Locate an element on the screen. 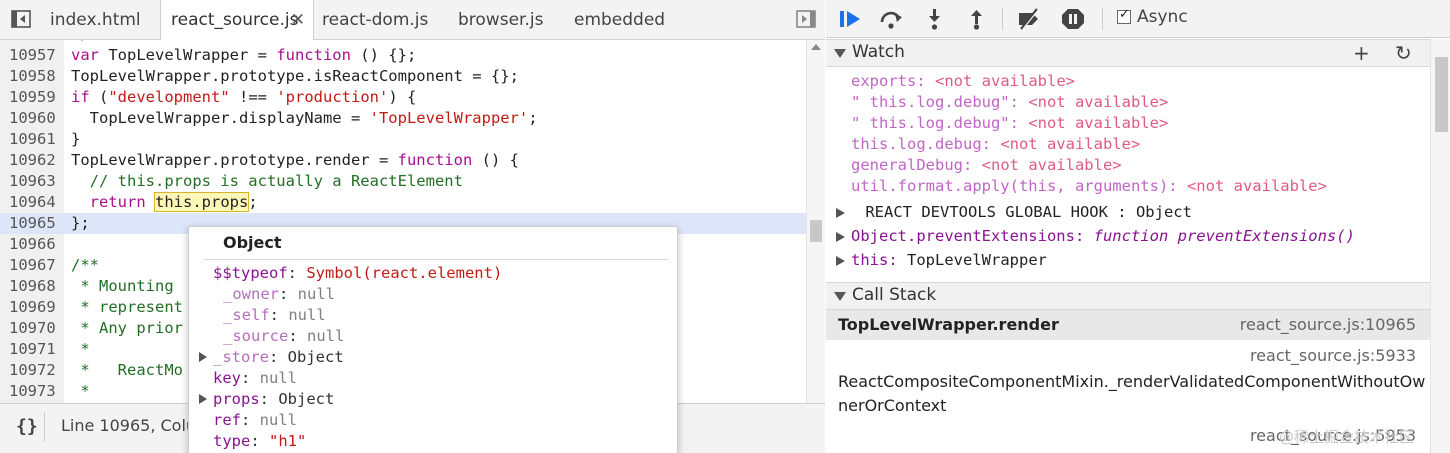 Image resolution: width=1450 pixels, height=453 pixels. property-key: type is located at coordinates (232, 441).